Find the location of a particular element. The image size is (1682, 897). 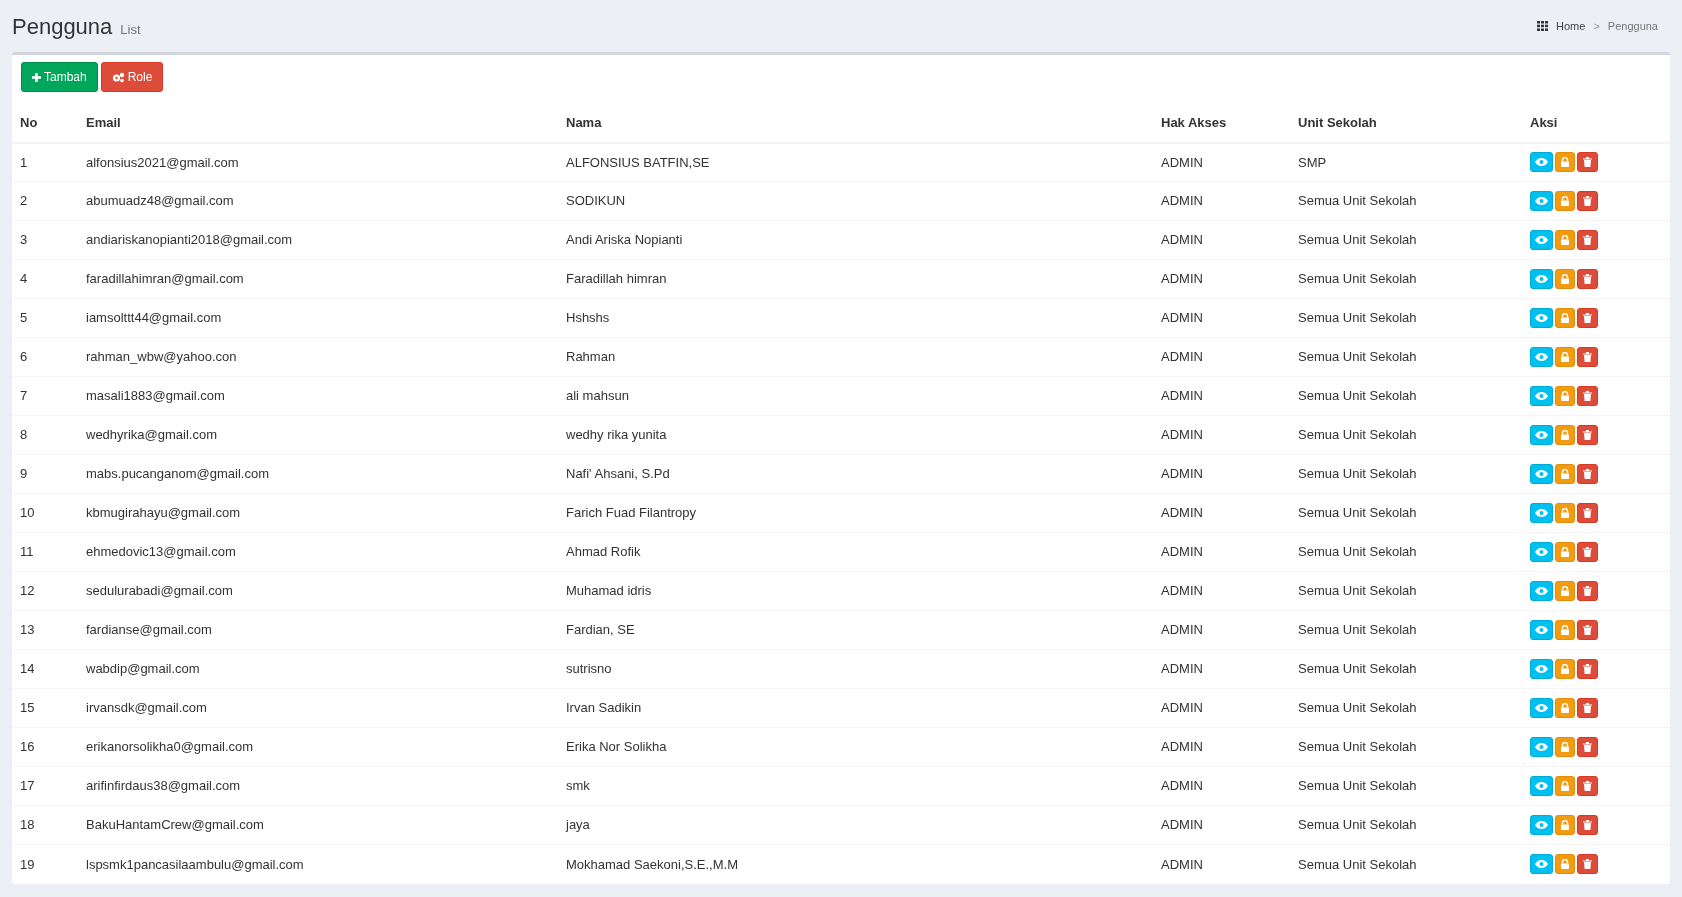

breadcrumb-link: Pengguna is located at coordinates (1632, 26).